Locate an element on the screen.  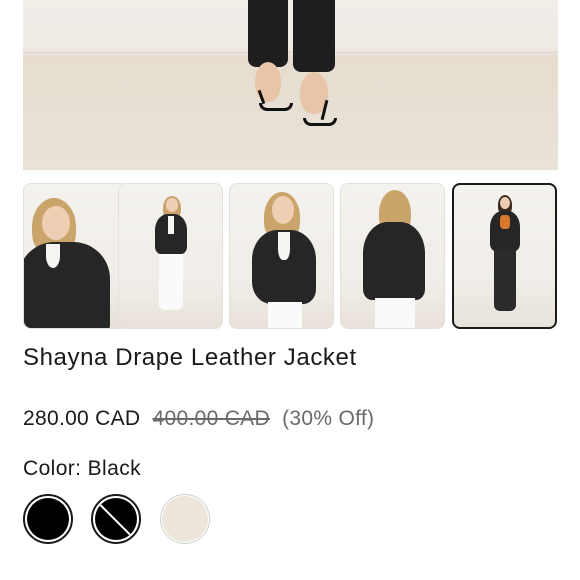
color-swatch-cream is located at coordinates (185, 519).